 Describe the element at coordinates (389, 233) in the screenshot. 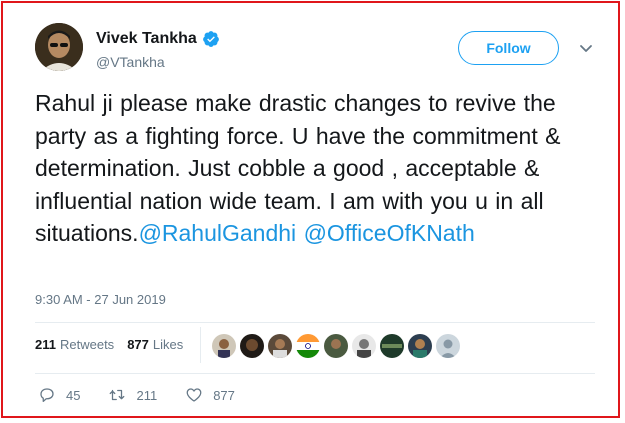

I see `mention-officeofknath: @OfficeOfKNath` at that location.